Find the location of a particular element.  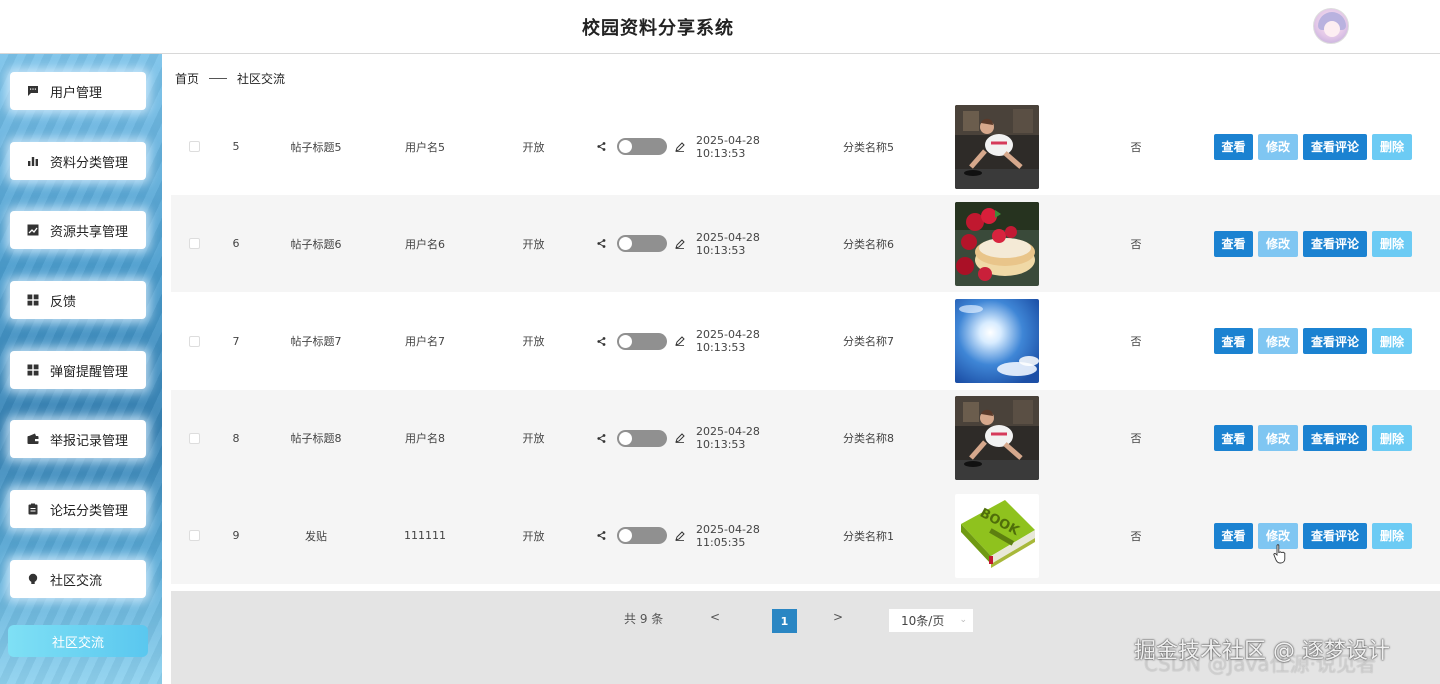

message-icon is located at coordinates (33, 91).